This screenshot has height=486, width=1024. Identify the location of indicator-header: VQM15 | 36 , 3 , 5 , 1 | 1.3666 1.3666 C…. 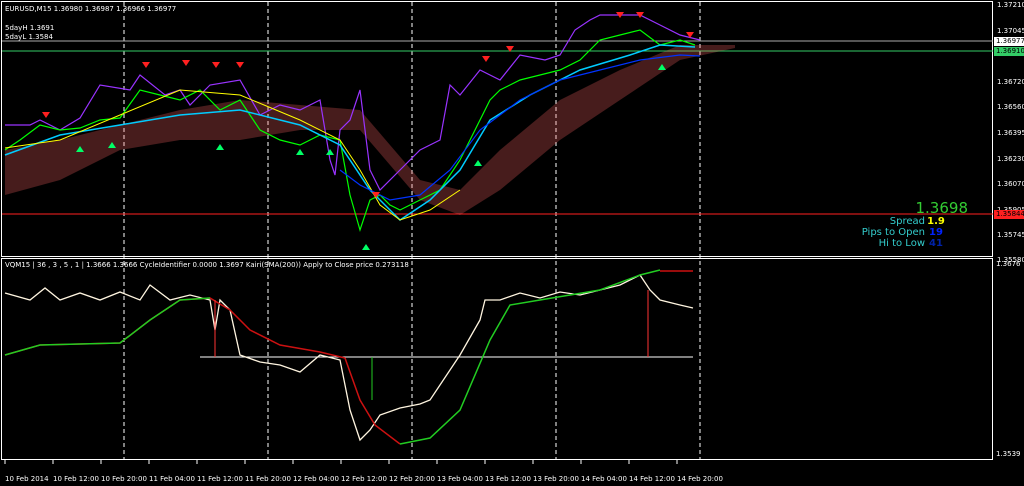
(207, 265).